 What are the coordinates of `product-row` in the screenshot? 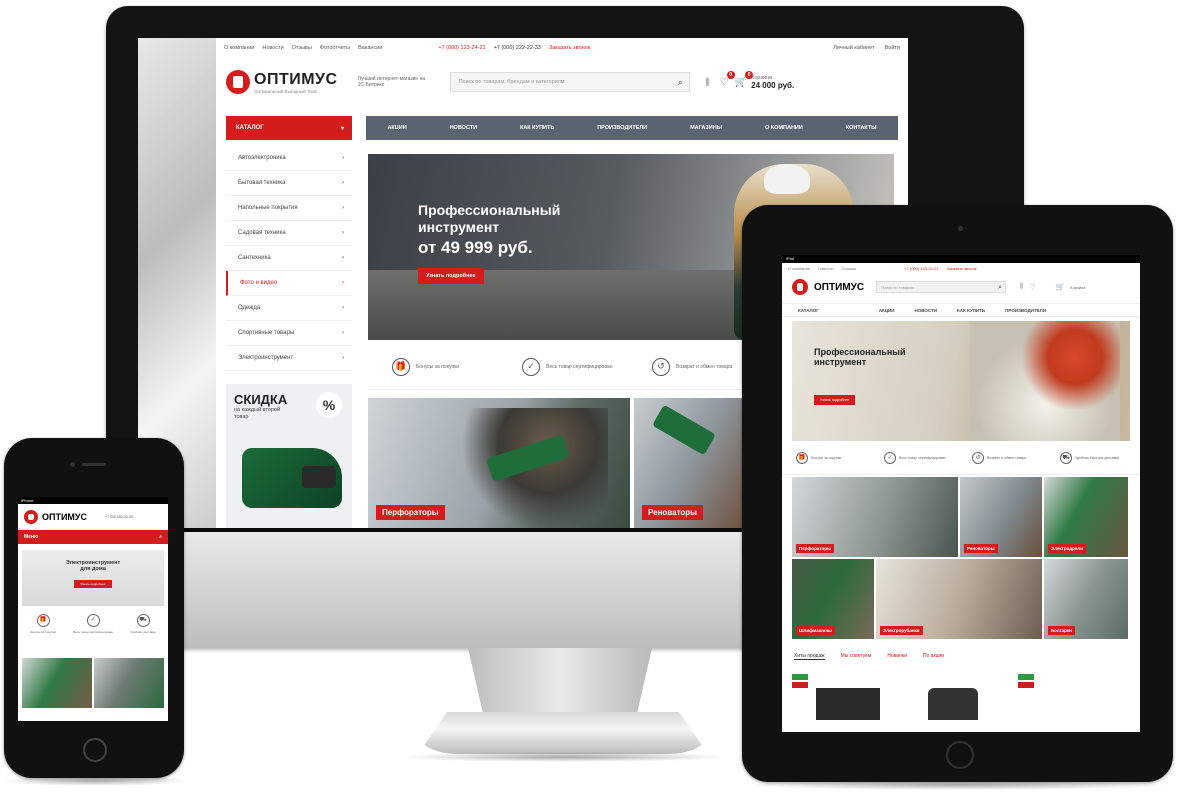 It's located at (961, 690).